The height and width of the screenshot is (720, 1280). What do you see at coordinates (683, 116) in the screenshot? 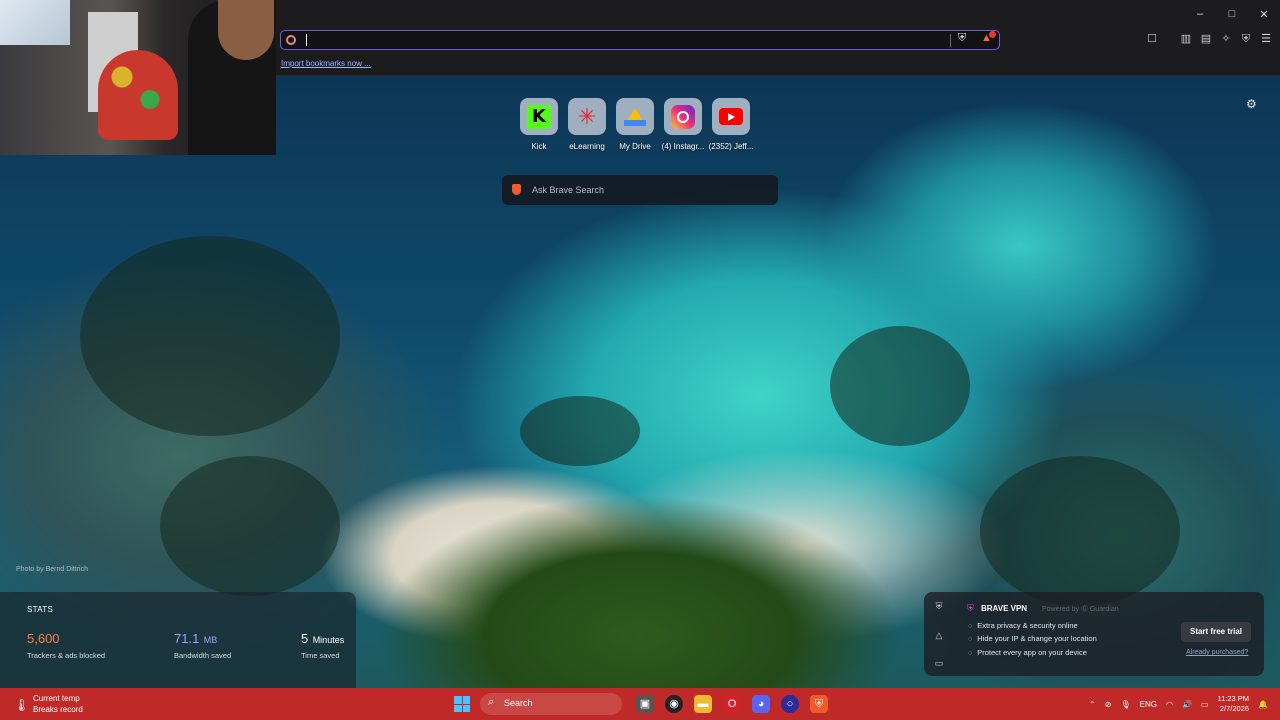
I see `instagram-icon` at bounding box center [683, 116].